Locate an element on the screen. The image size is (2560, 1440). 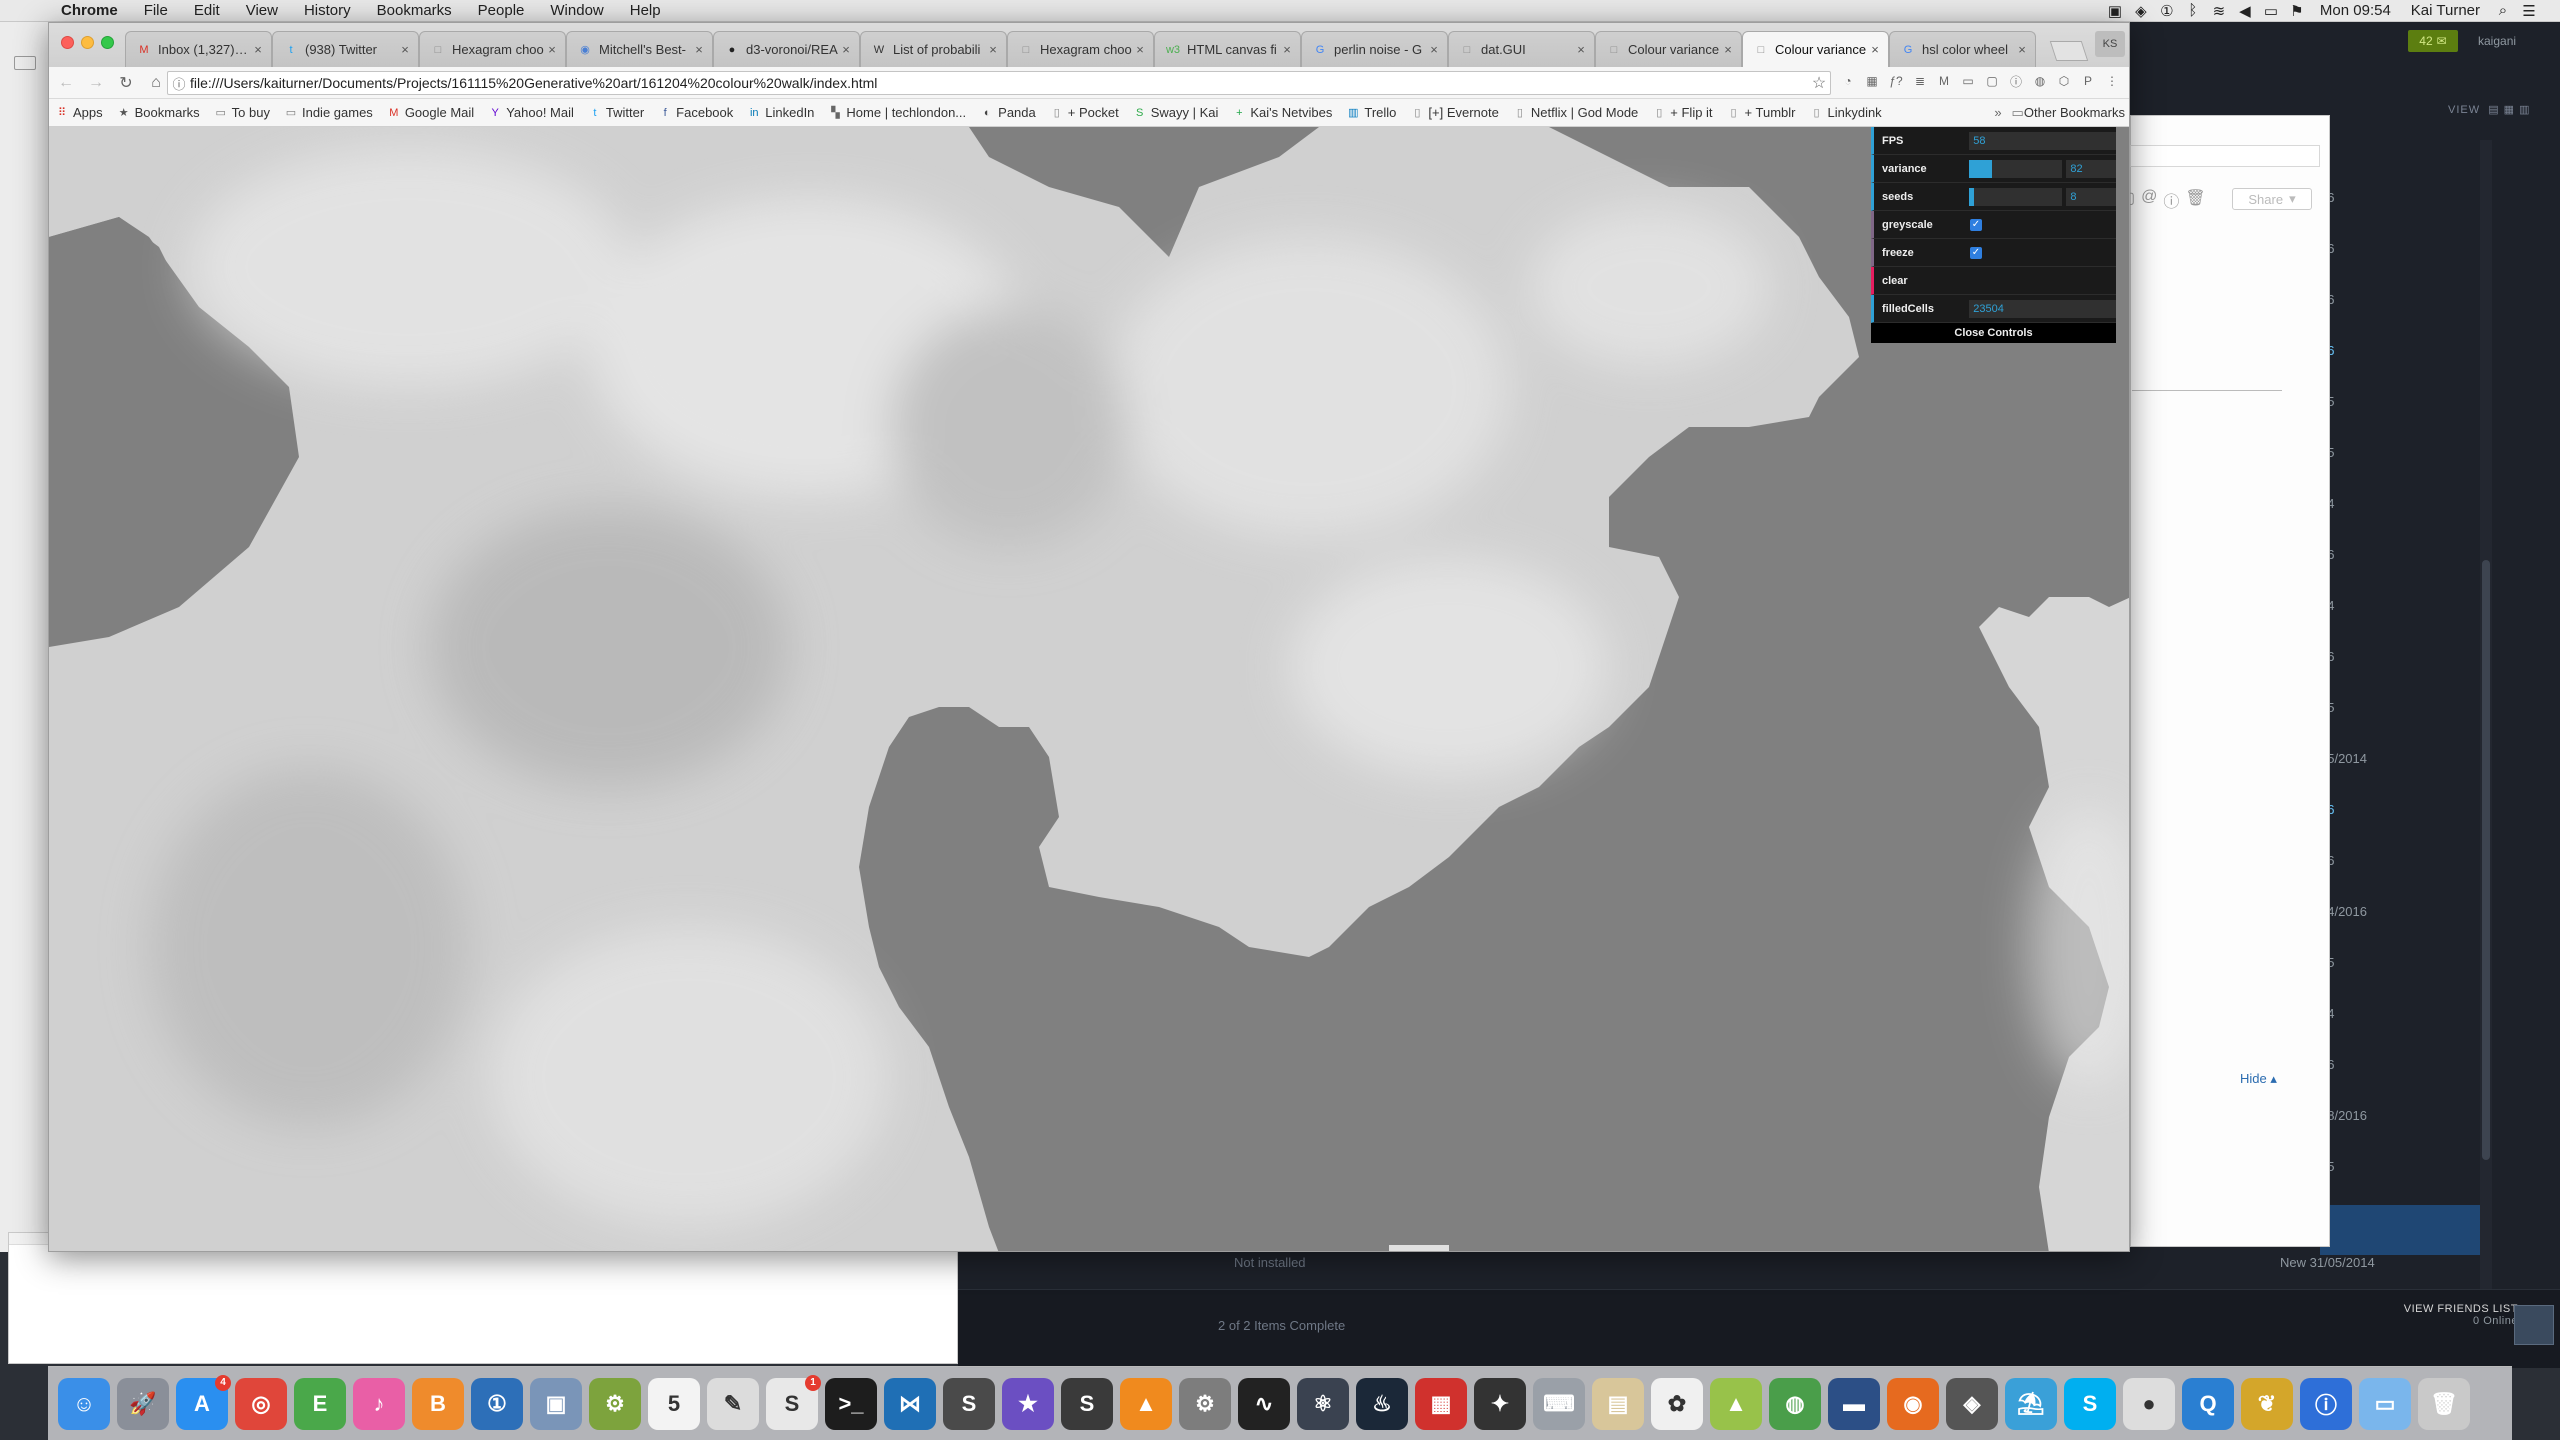
profile-button: KS is located at coordinates (2110, 44).